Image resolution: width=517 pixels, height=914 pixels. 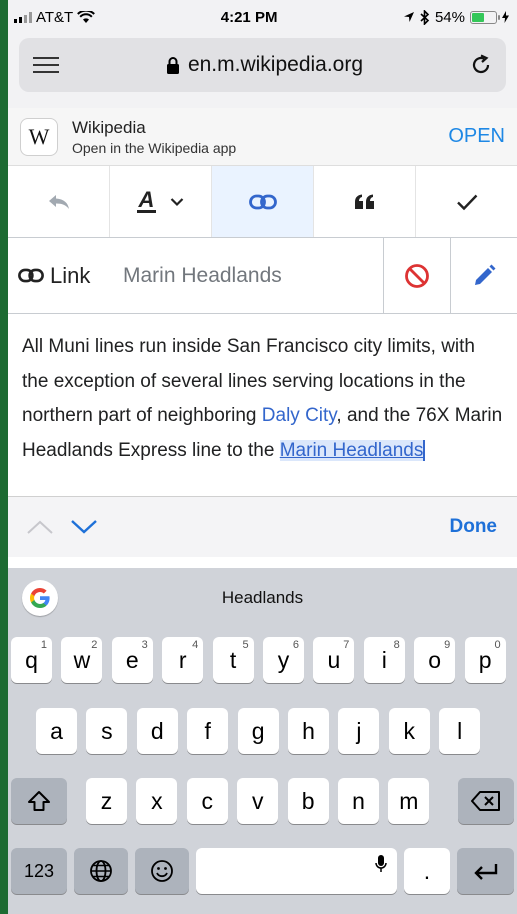 What do you see at coordinates (109, 127) in the screenshot?
I see `banner-title: Wikipedia` at bounding box center [109, 127].